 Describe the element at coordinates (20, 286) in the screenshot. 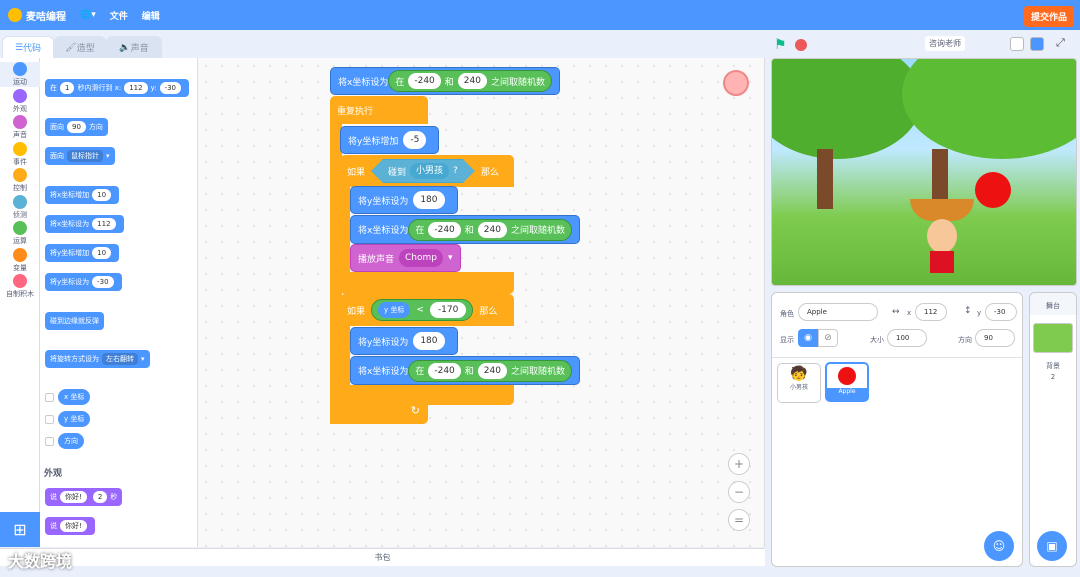

I see `category-8: 自制积木` at that location.